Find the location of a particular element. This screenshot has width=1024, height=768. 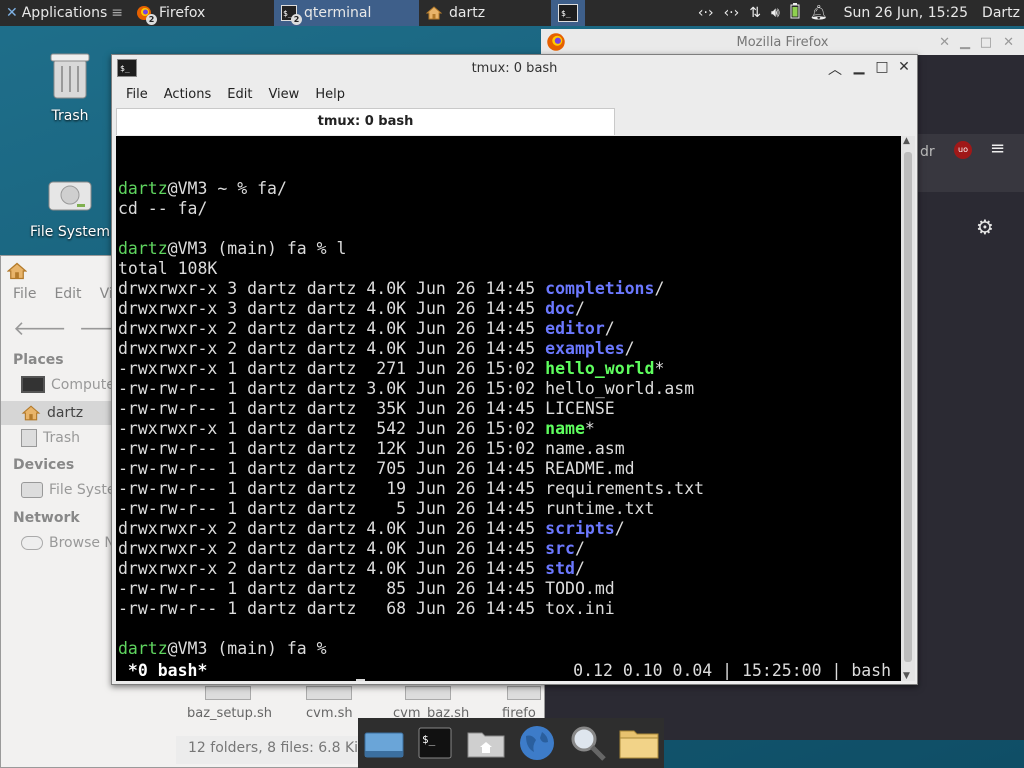

sidebar-item-dartz: dartz is located at coordinates (56, 413).